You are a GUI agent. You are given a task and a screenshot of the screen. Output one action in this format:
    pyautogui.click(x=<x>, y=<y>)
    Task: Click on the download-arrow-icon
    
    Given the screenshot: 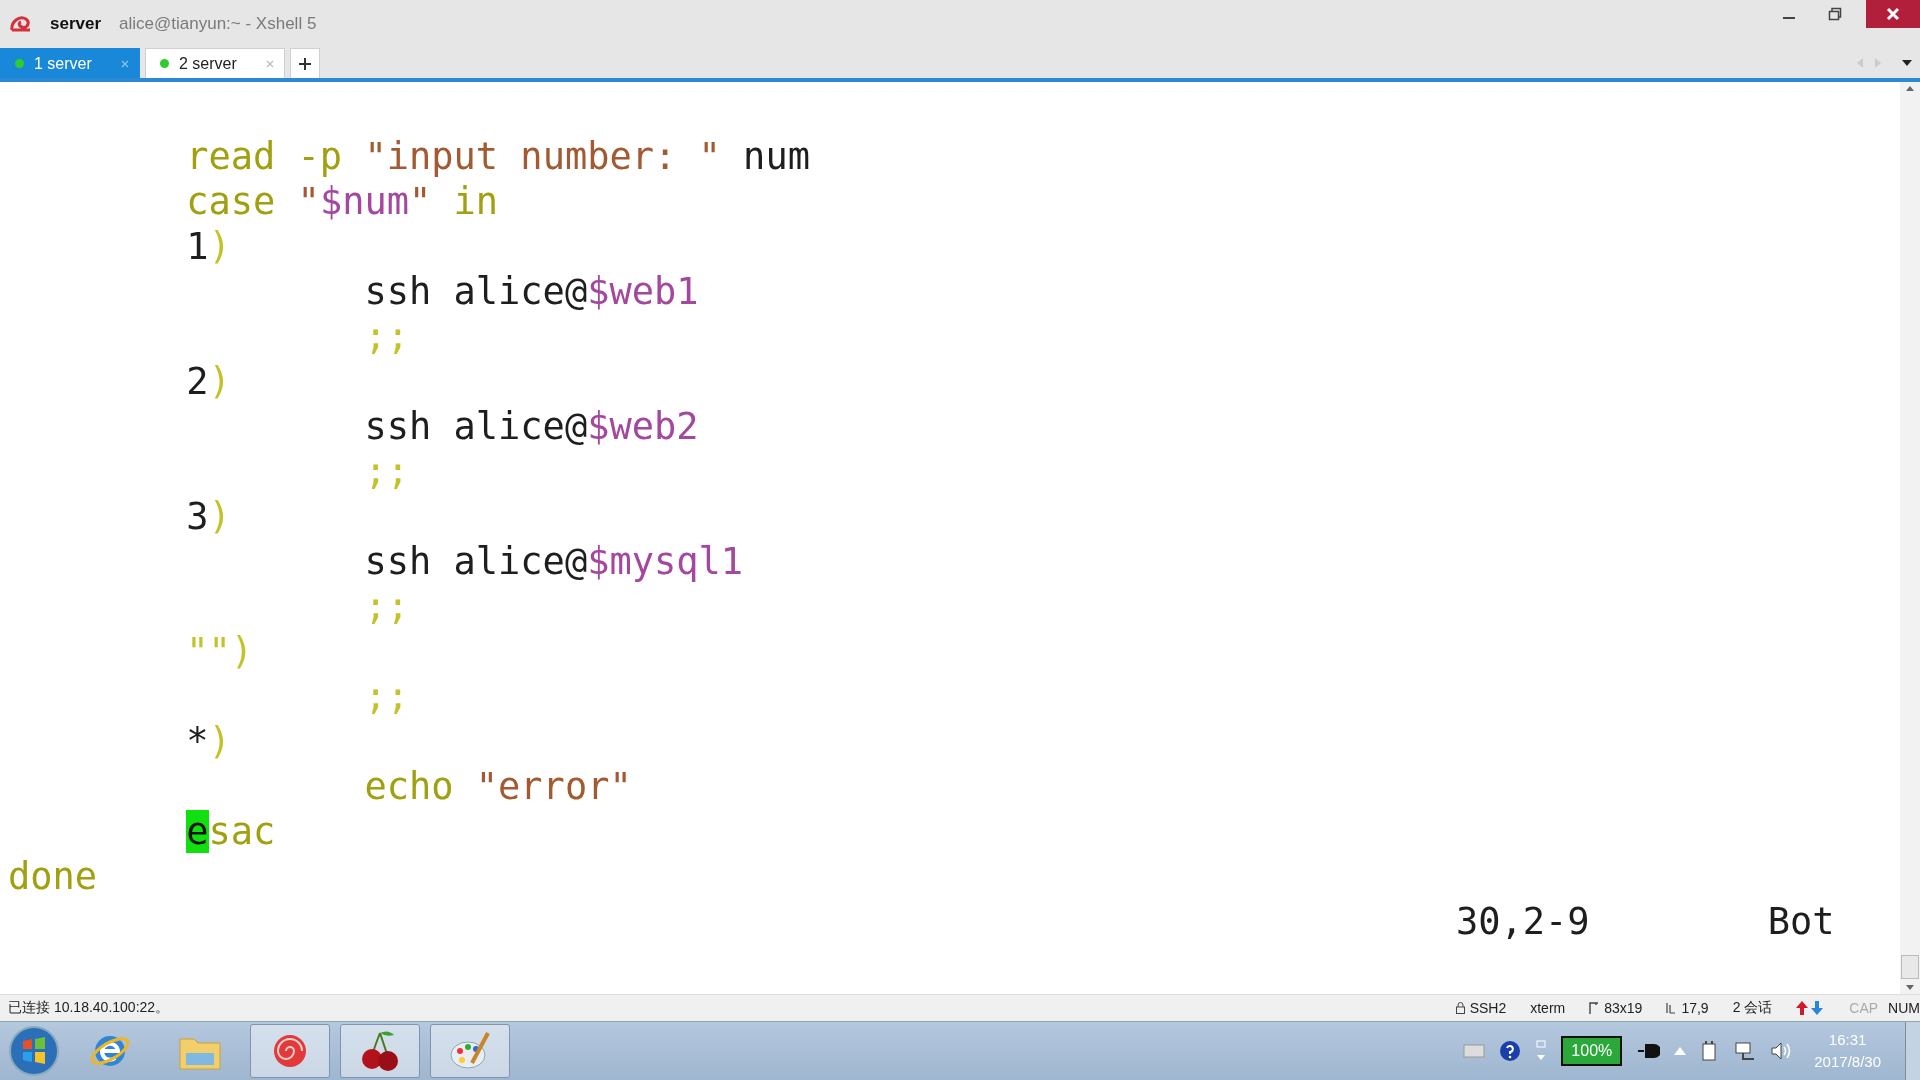 What is the action you would take?
    pyautogui.click(x=1817, y=1008)
    